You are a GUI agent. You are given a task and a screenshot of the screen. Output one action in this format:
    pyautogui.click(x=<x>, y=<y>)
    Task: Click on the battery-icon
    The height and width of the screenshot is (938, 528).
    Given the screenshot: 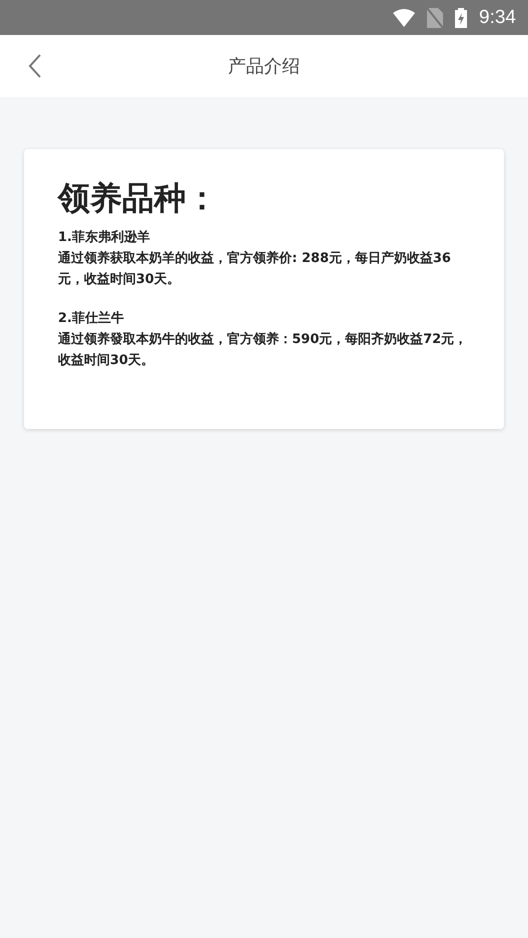 What is the action you would take?
    pyautogui.click(x=461, y=18)
    